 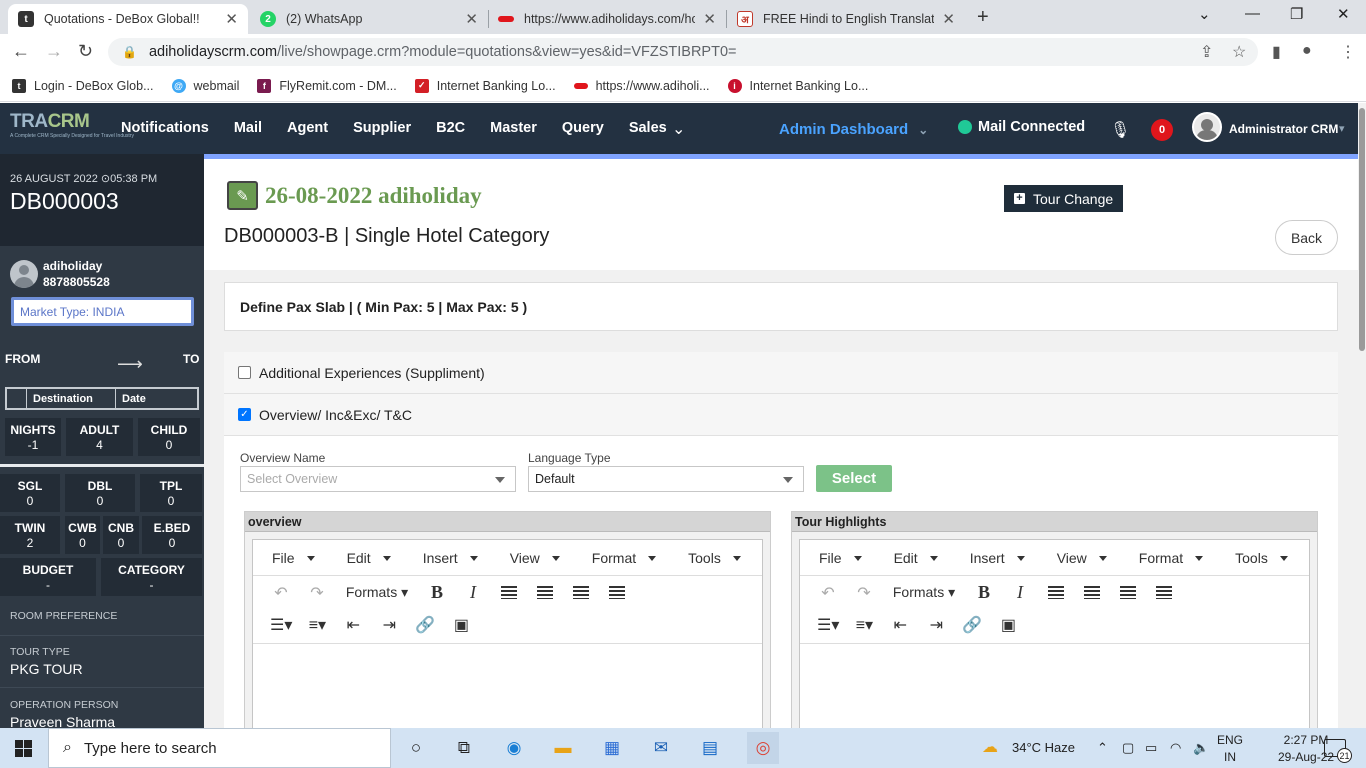 I want to click on outlook-icon: ▤, so click(x=710, y=748).